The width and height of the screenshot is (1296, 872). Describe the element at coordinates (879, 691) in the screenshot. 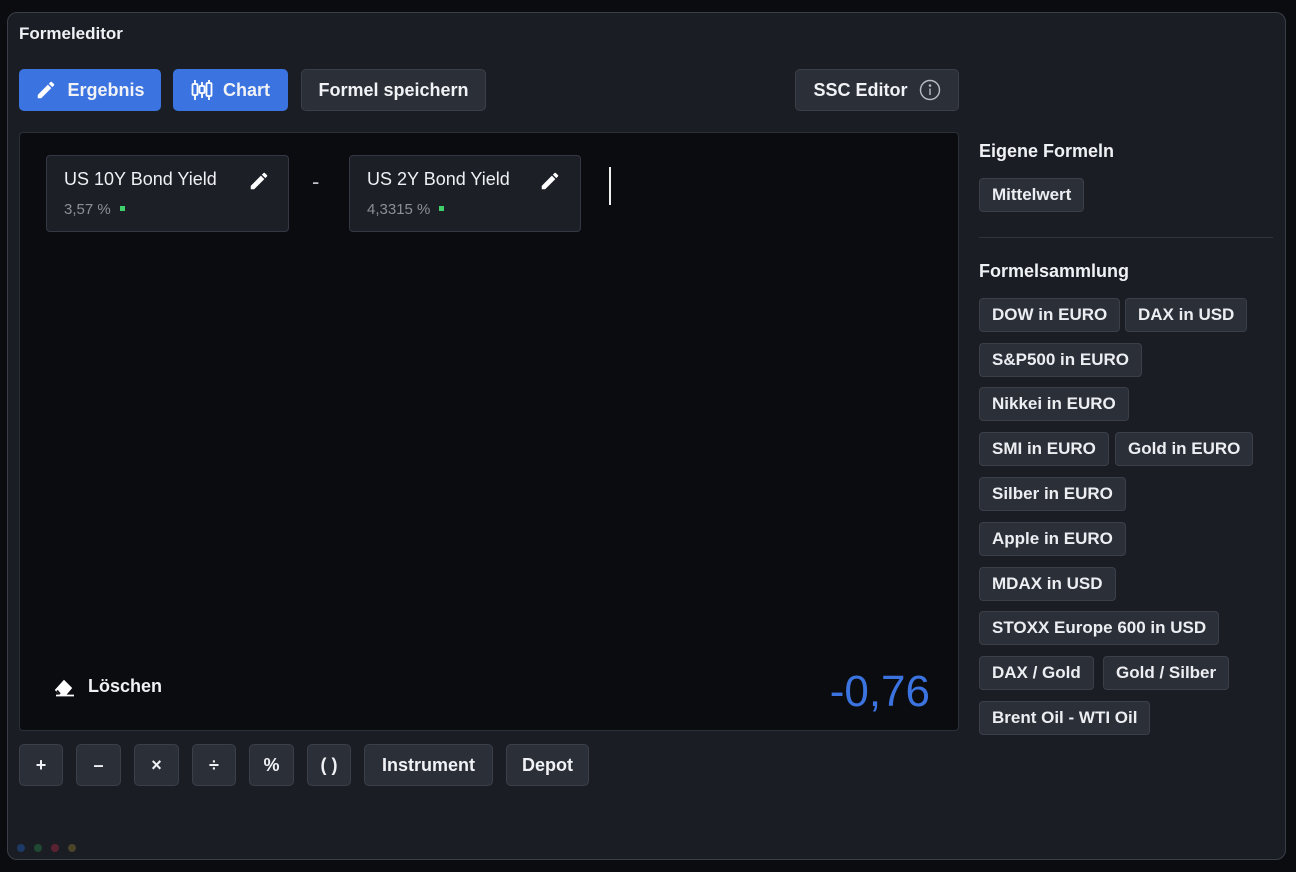

I see `result-value: -0,76` at that location.